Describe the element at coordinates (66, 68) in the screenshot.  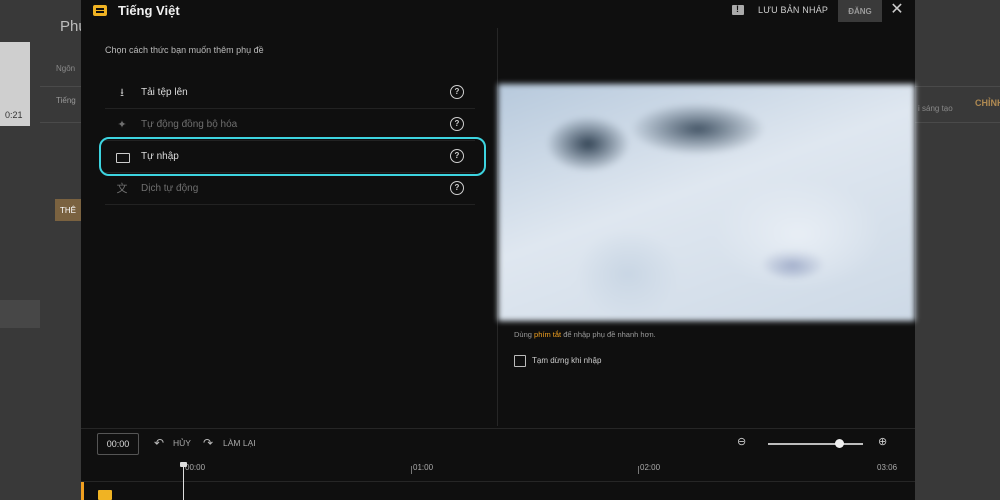
I see `background-language-label: Ngôn` at that location.